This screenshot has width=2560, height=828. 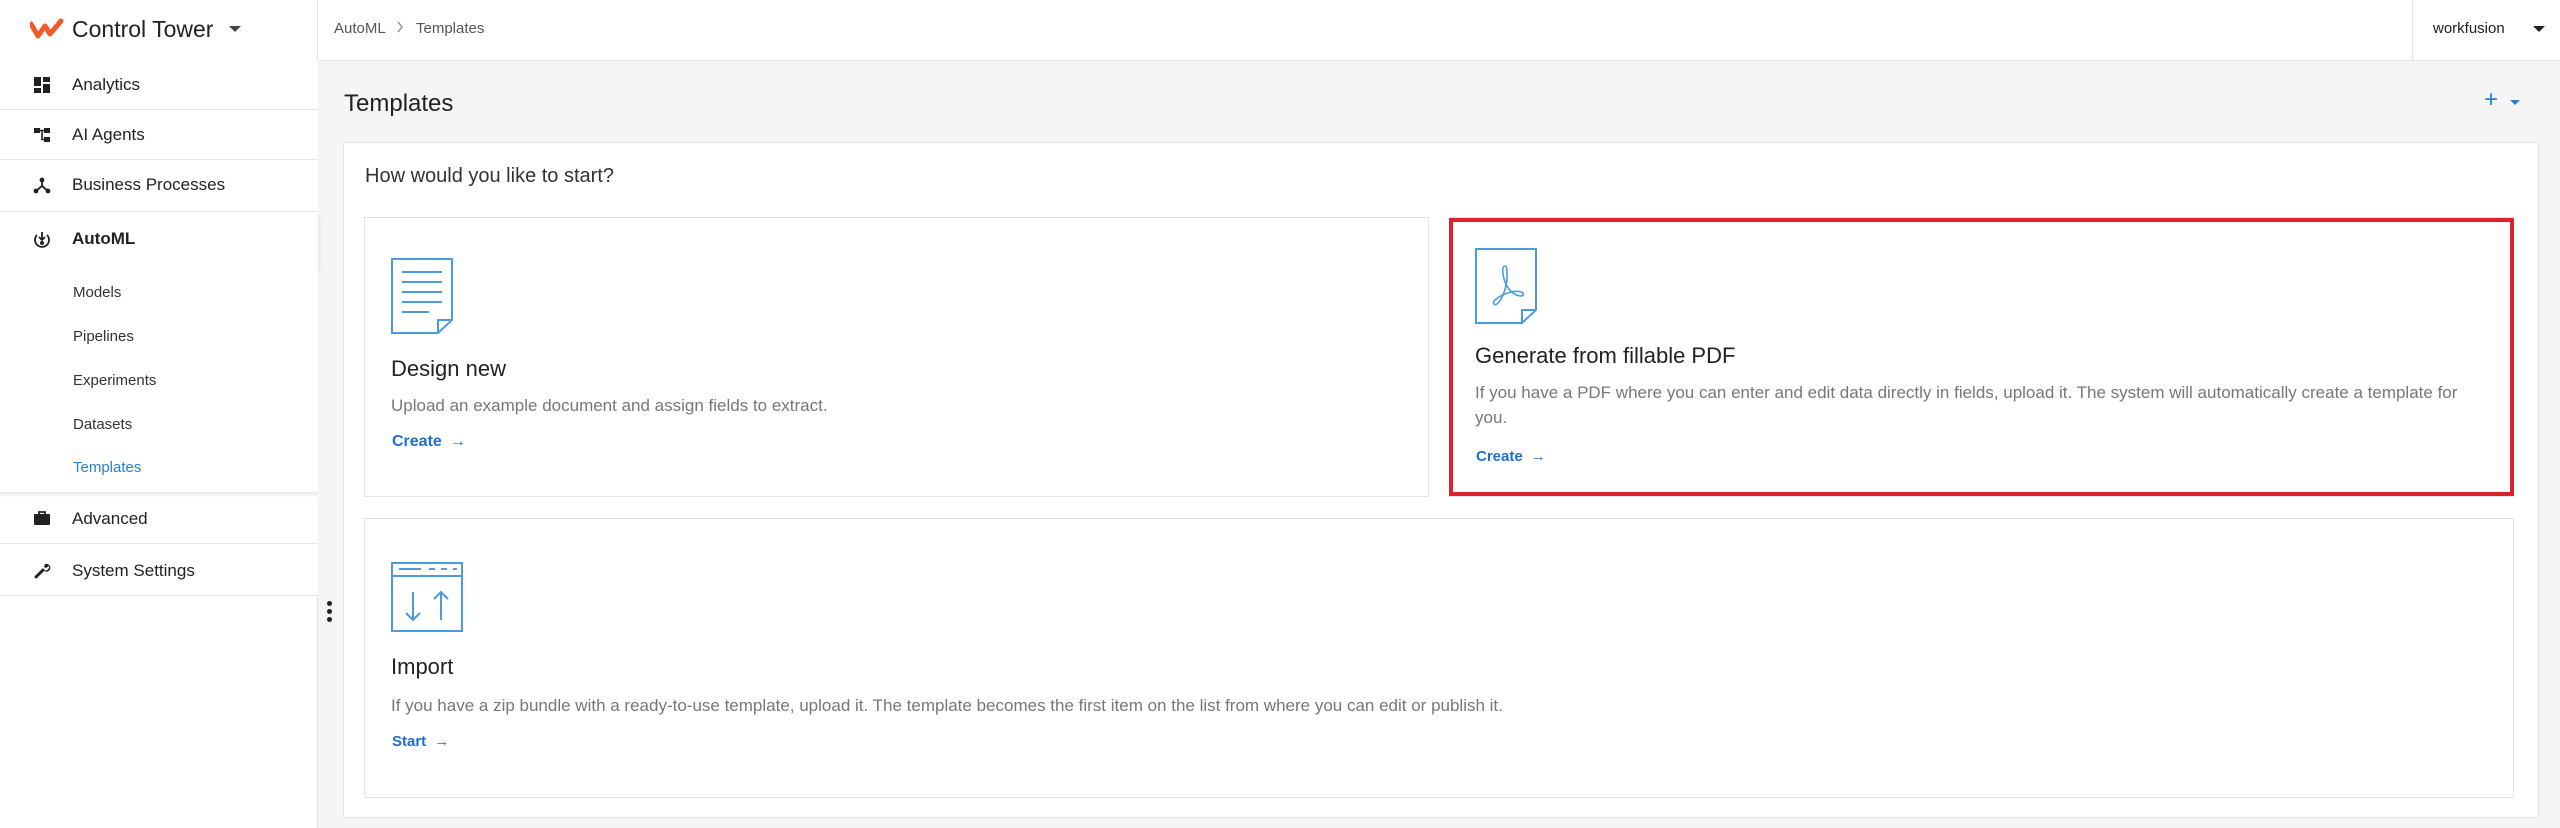 What do you see at coordinates (450, 28) in the screenshot?
I see `breadcrumb-templates: Templates` at bounding box center [450, 28].